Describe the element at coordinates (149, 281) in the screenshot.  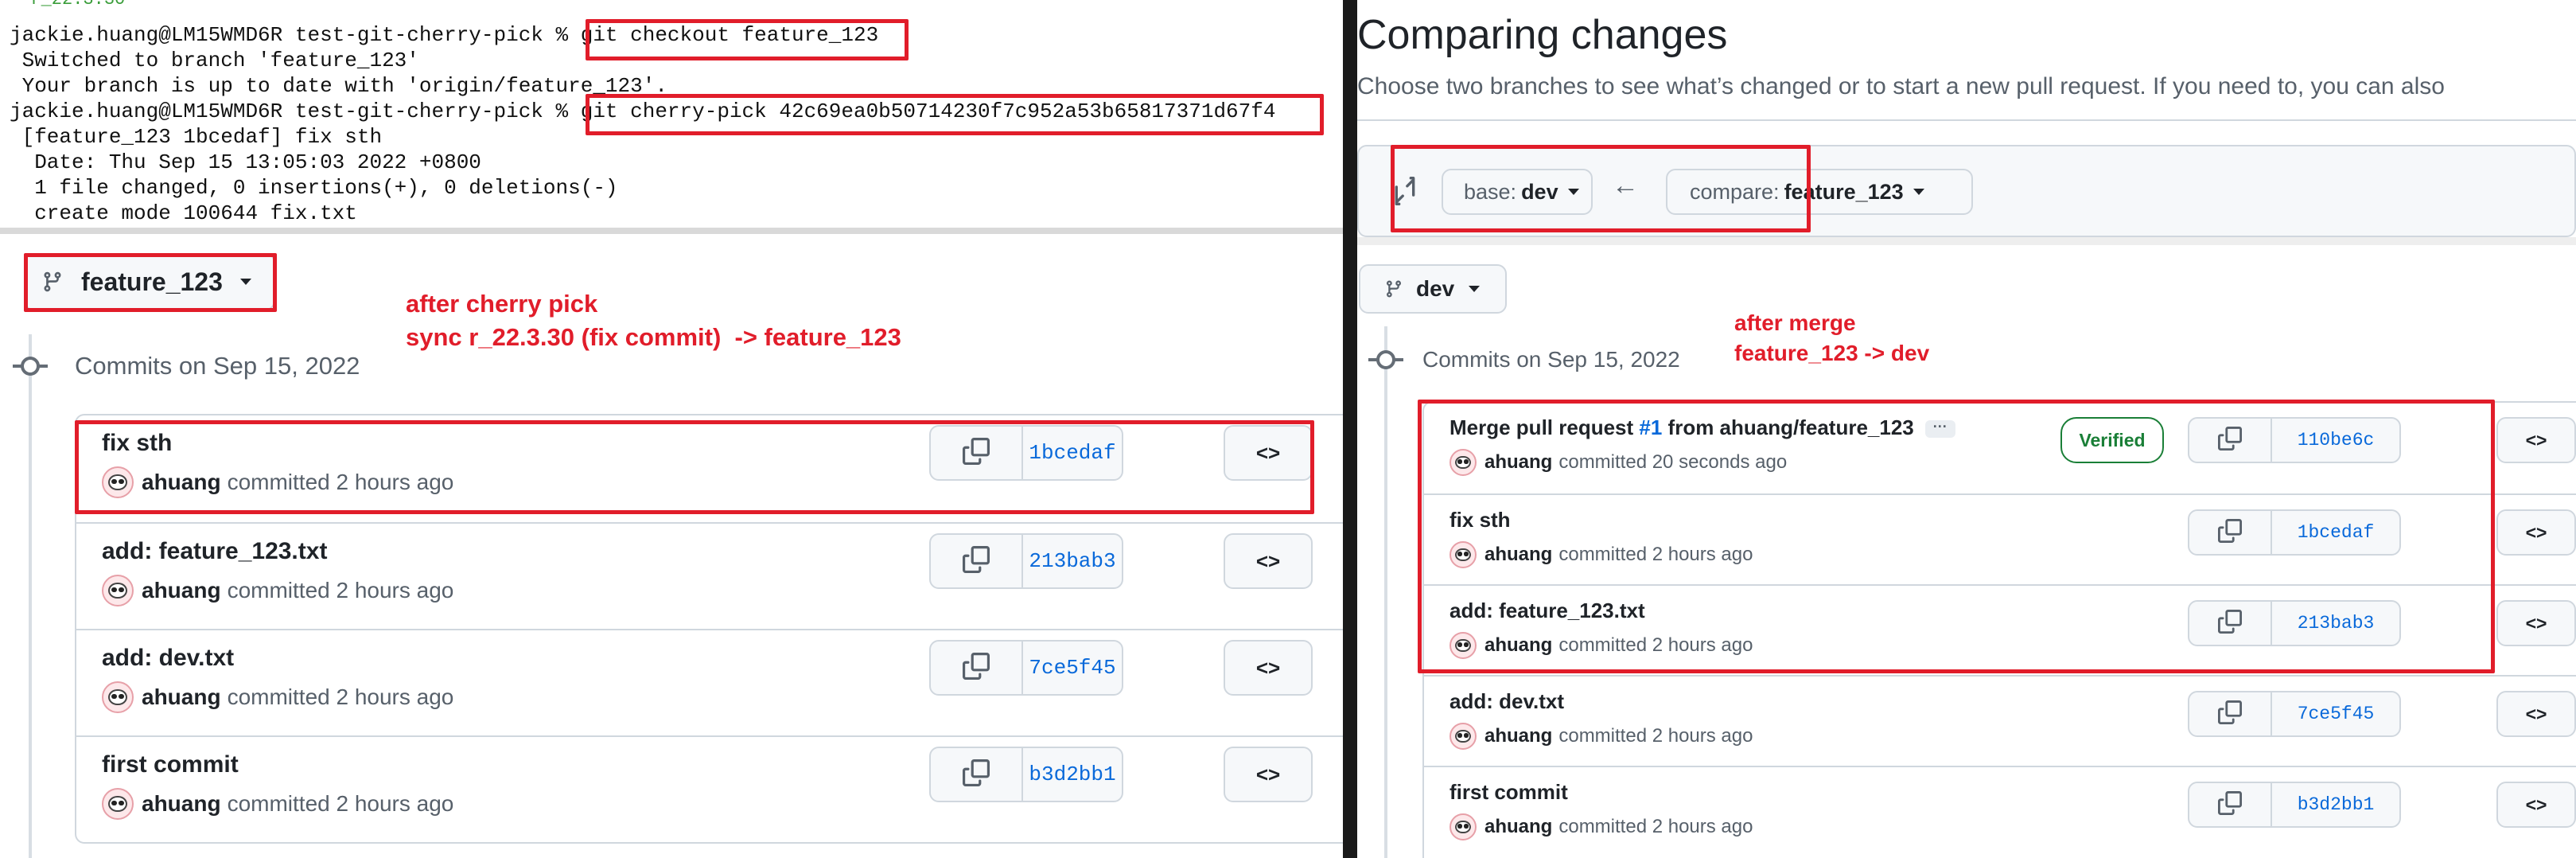
I see `branch-select-button: feature_123` at that location.